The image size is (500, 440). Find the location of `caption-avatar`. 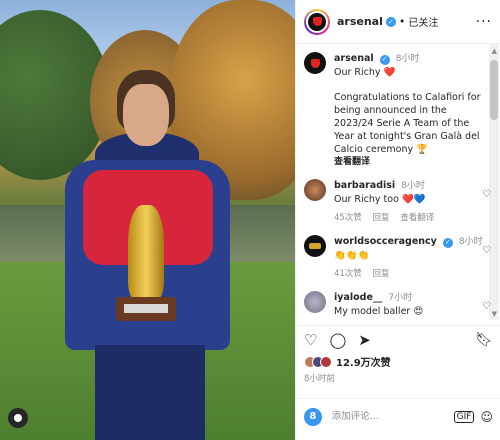

caption-avatar is located at coordinates (315, 63).